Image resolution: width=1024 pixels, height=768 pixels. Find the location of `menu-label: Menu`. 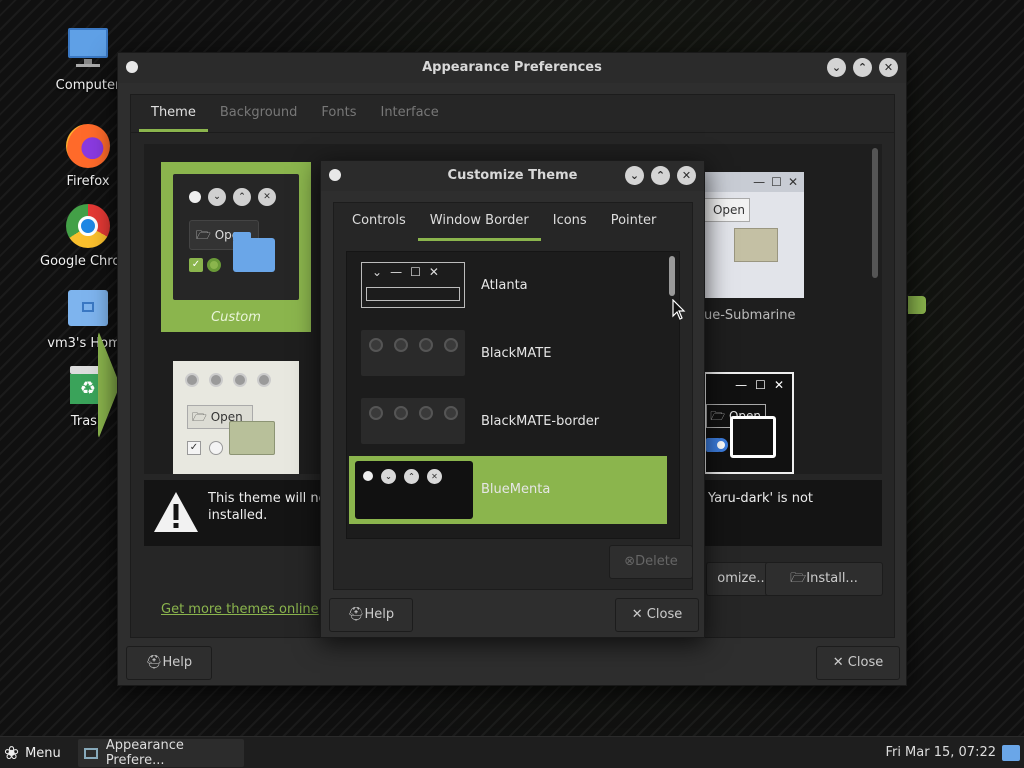

menu-label: Menu is located at coordinates (43, 753).